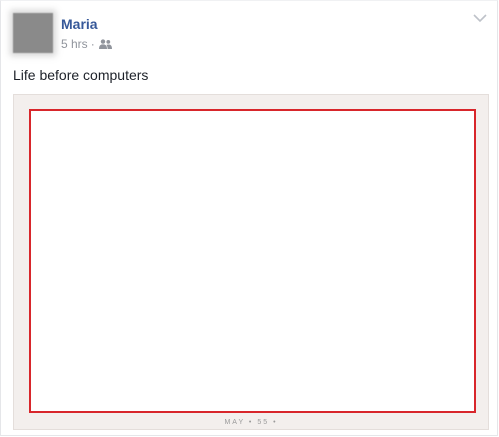  I want to click on post-meta: 5 hrs ·, so click(86, 44).